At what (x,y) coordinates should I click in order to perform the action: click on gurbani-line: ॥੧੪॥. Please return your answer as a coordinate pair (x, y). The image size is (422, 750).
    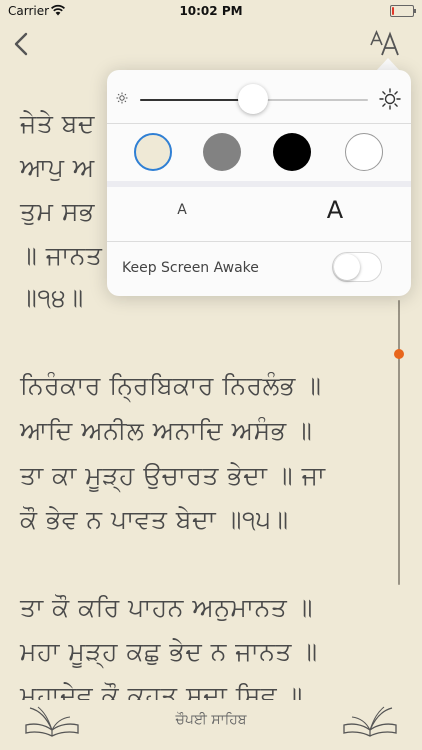
    Looking at the image, I should click on (52, 297).